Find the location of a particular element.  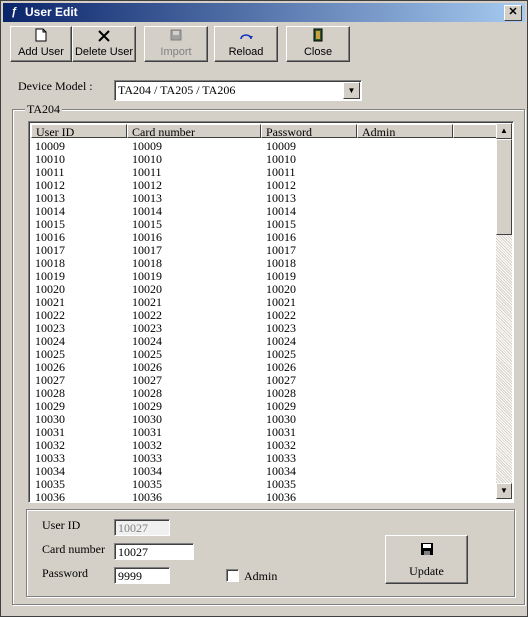

reload-label: Reload is located at coordinates (246, 52).